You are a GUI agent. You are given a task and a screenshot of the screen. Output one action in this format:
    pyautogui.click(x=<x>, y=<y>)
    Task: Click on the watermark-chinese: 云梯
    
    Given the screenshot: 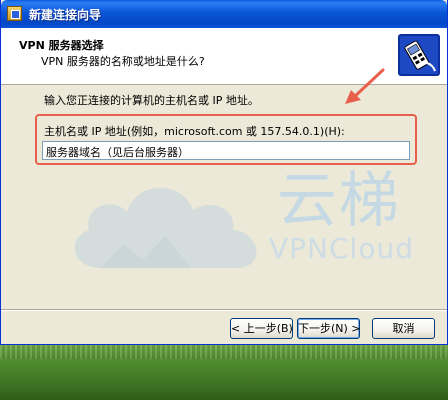 What is the action you would take?
    pyautogui.click(x=339, y=201)
    